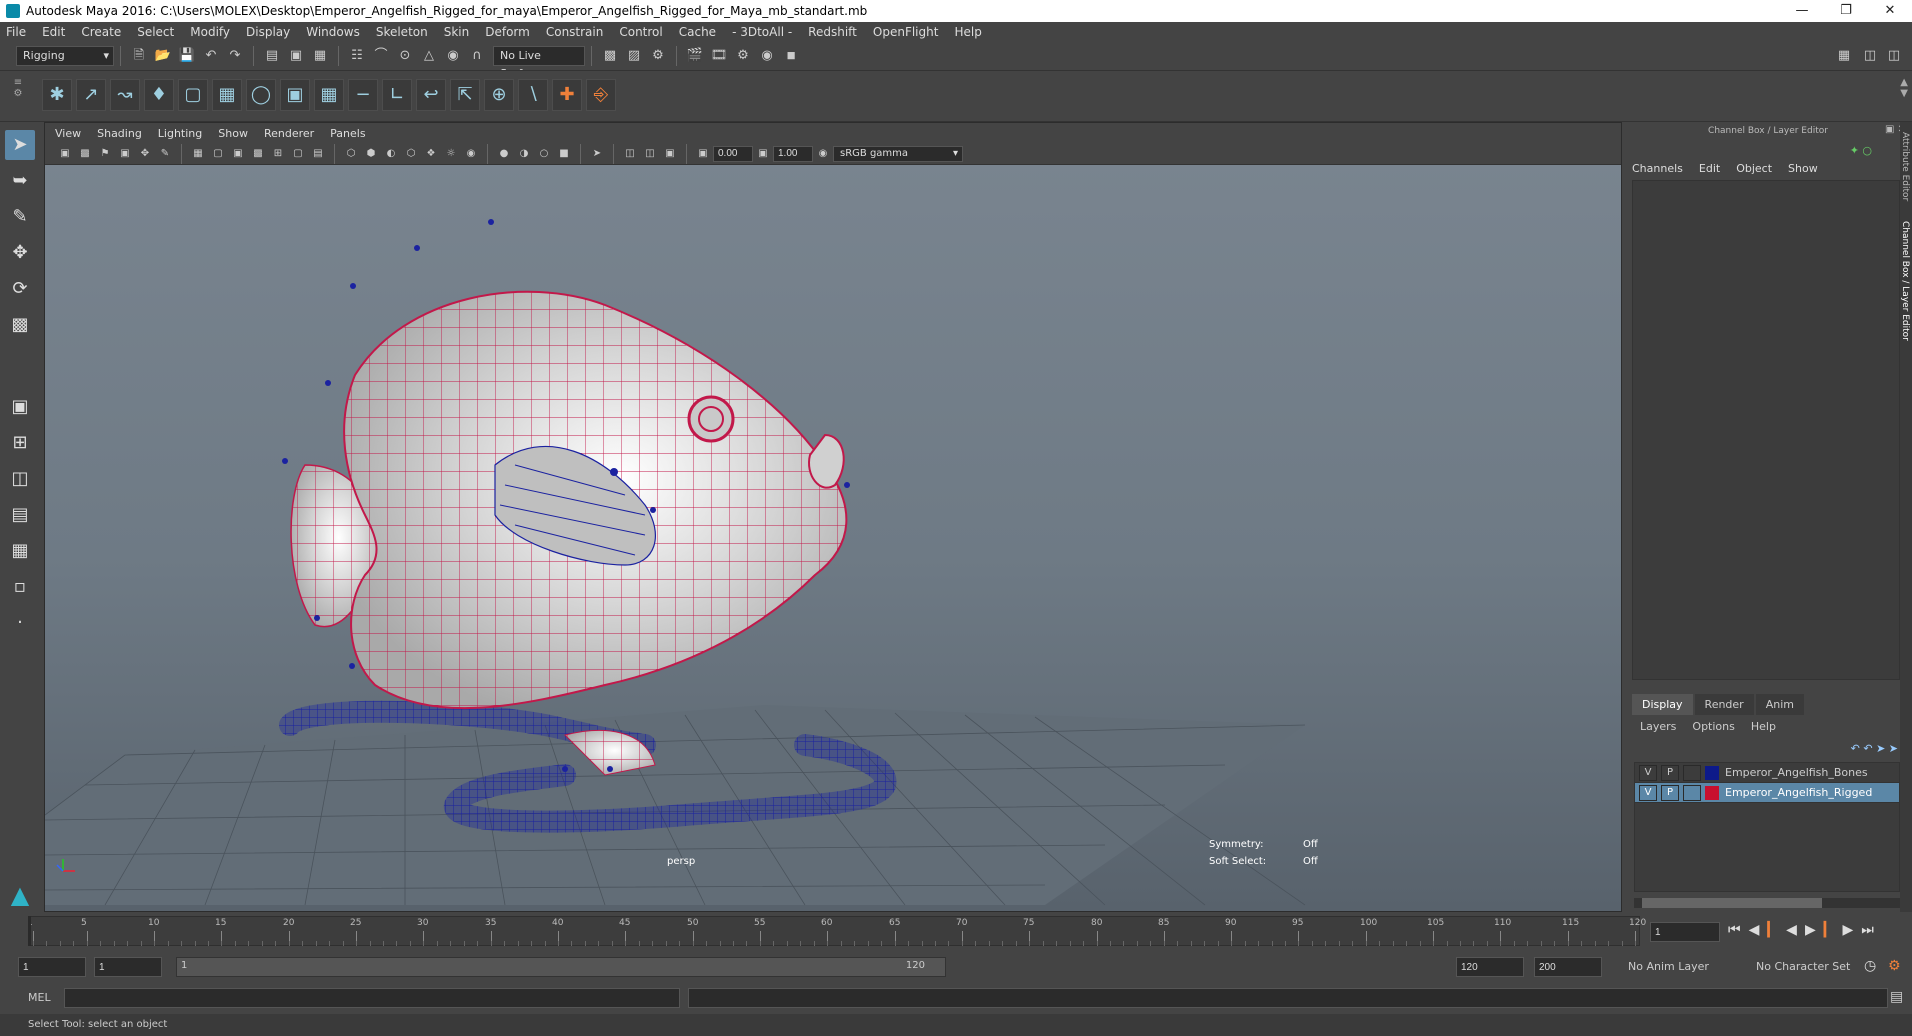  I want to click on panel-menu-item: Shading, so click(119, 133).